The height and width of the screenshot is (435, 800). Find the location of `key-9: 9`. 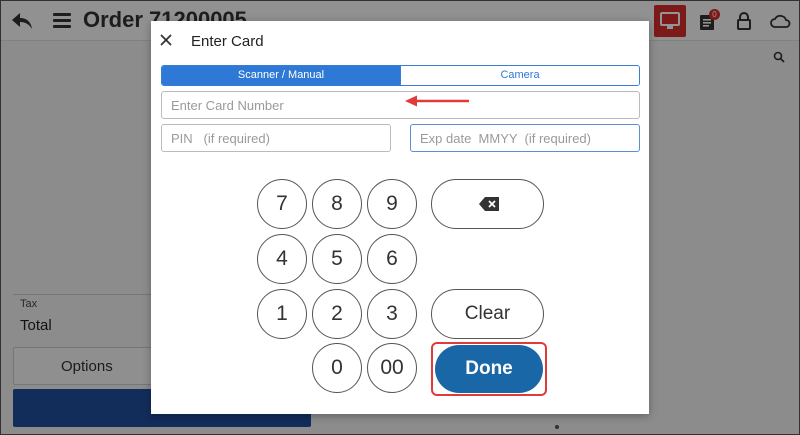

key-9: 9 is located at coordinates (392, 204).